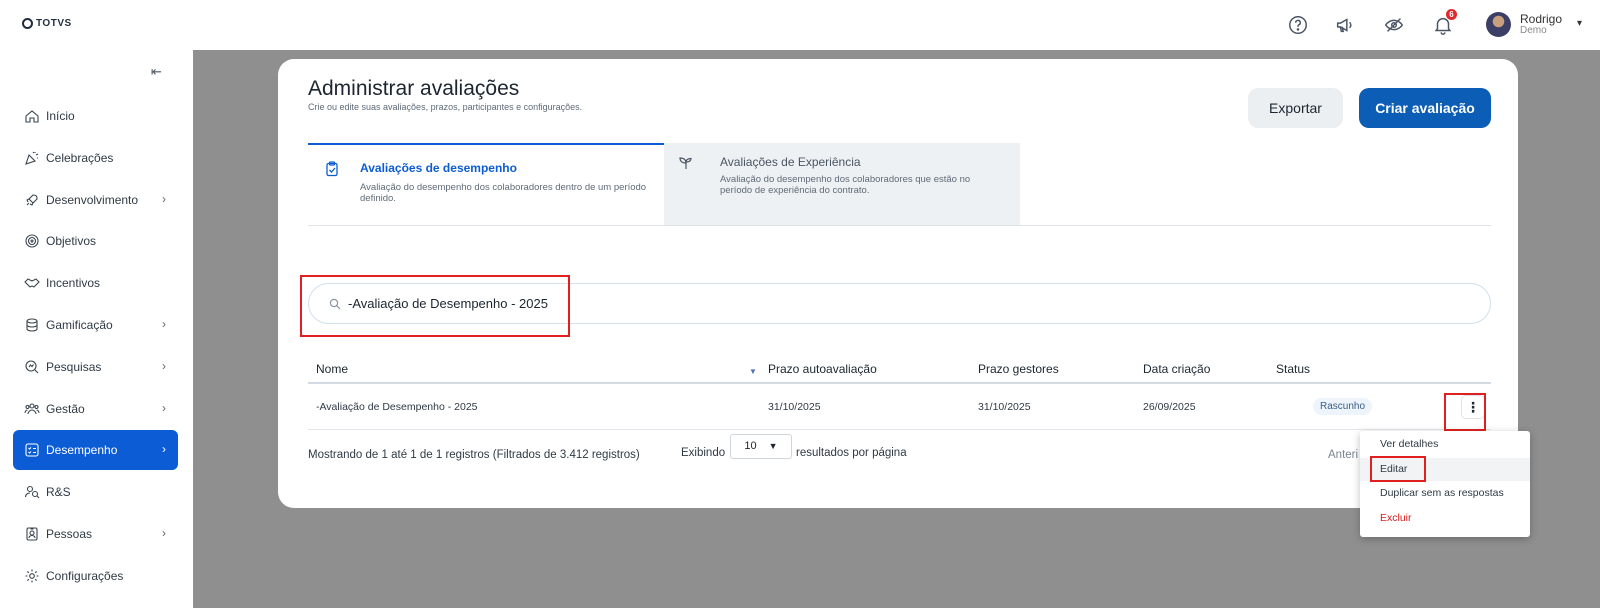  I want to click on badge-icon, so click(32, 534).